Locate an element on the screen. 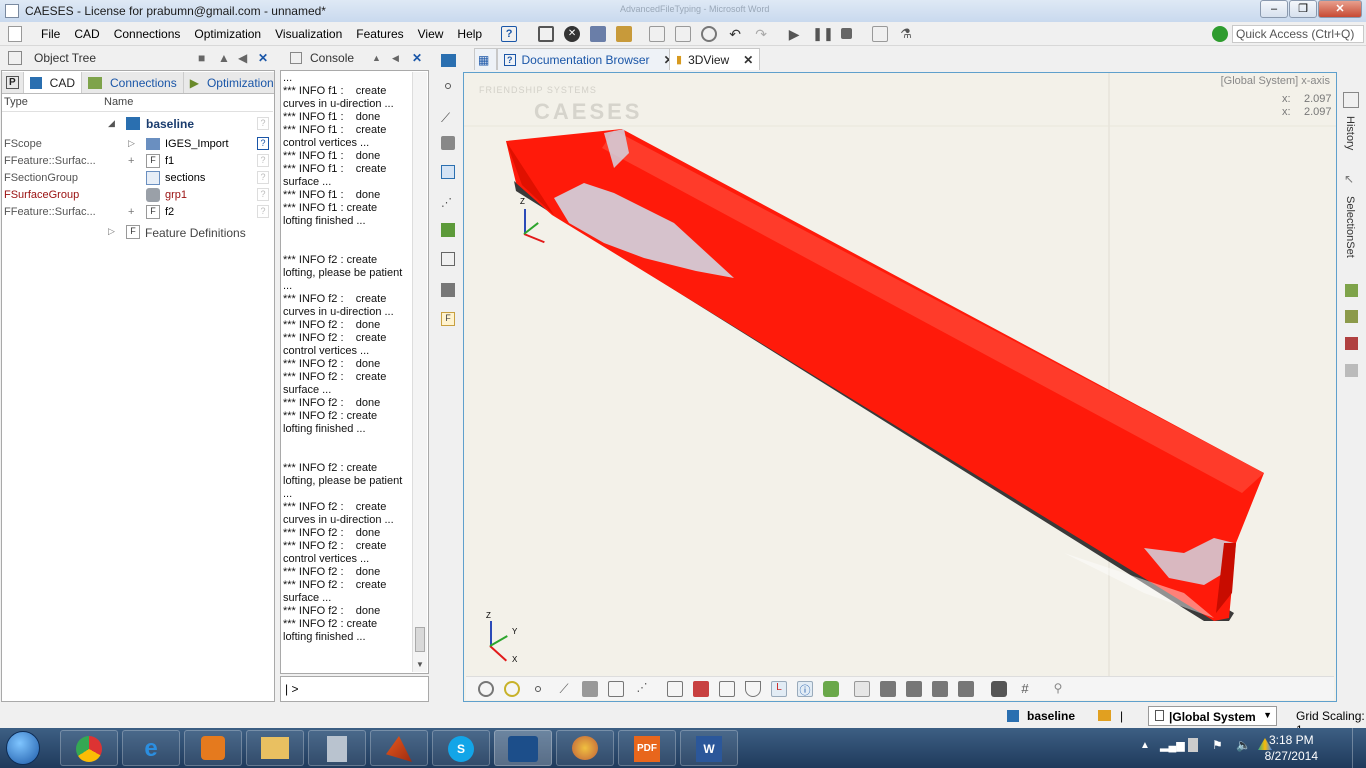 This screenshot has width=1366, height=768. feature-icon: F is located at coordinates (448, 319).